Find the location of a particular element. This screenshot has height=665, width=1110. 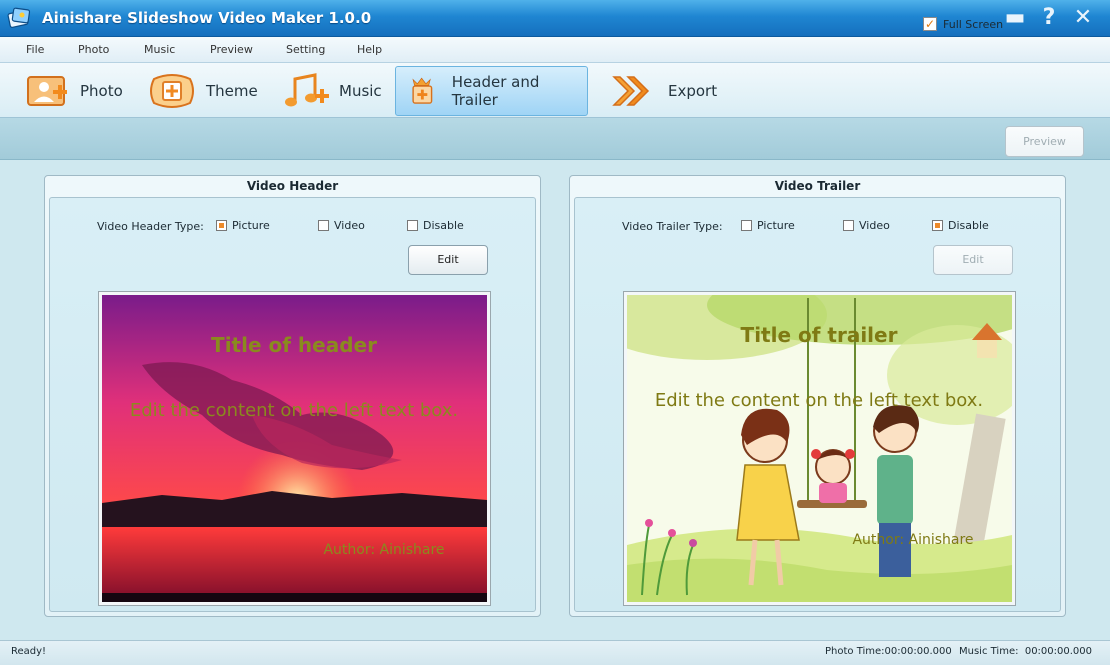

menu-help: Help is located at coordinates (369, 49).